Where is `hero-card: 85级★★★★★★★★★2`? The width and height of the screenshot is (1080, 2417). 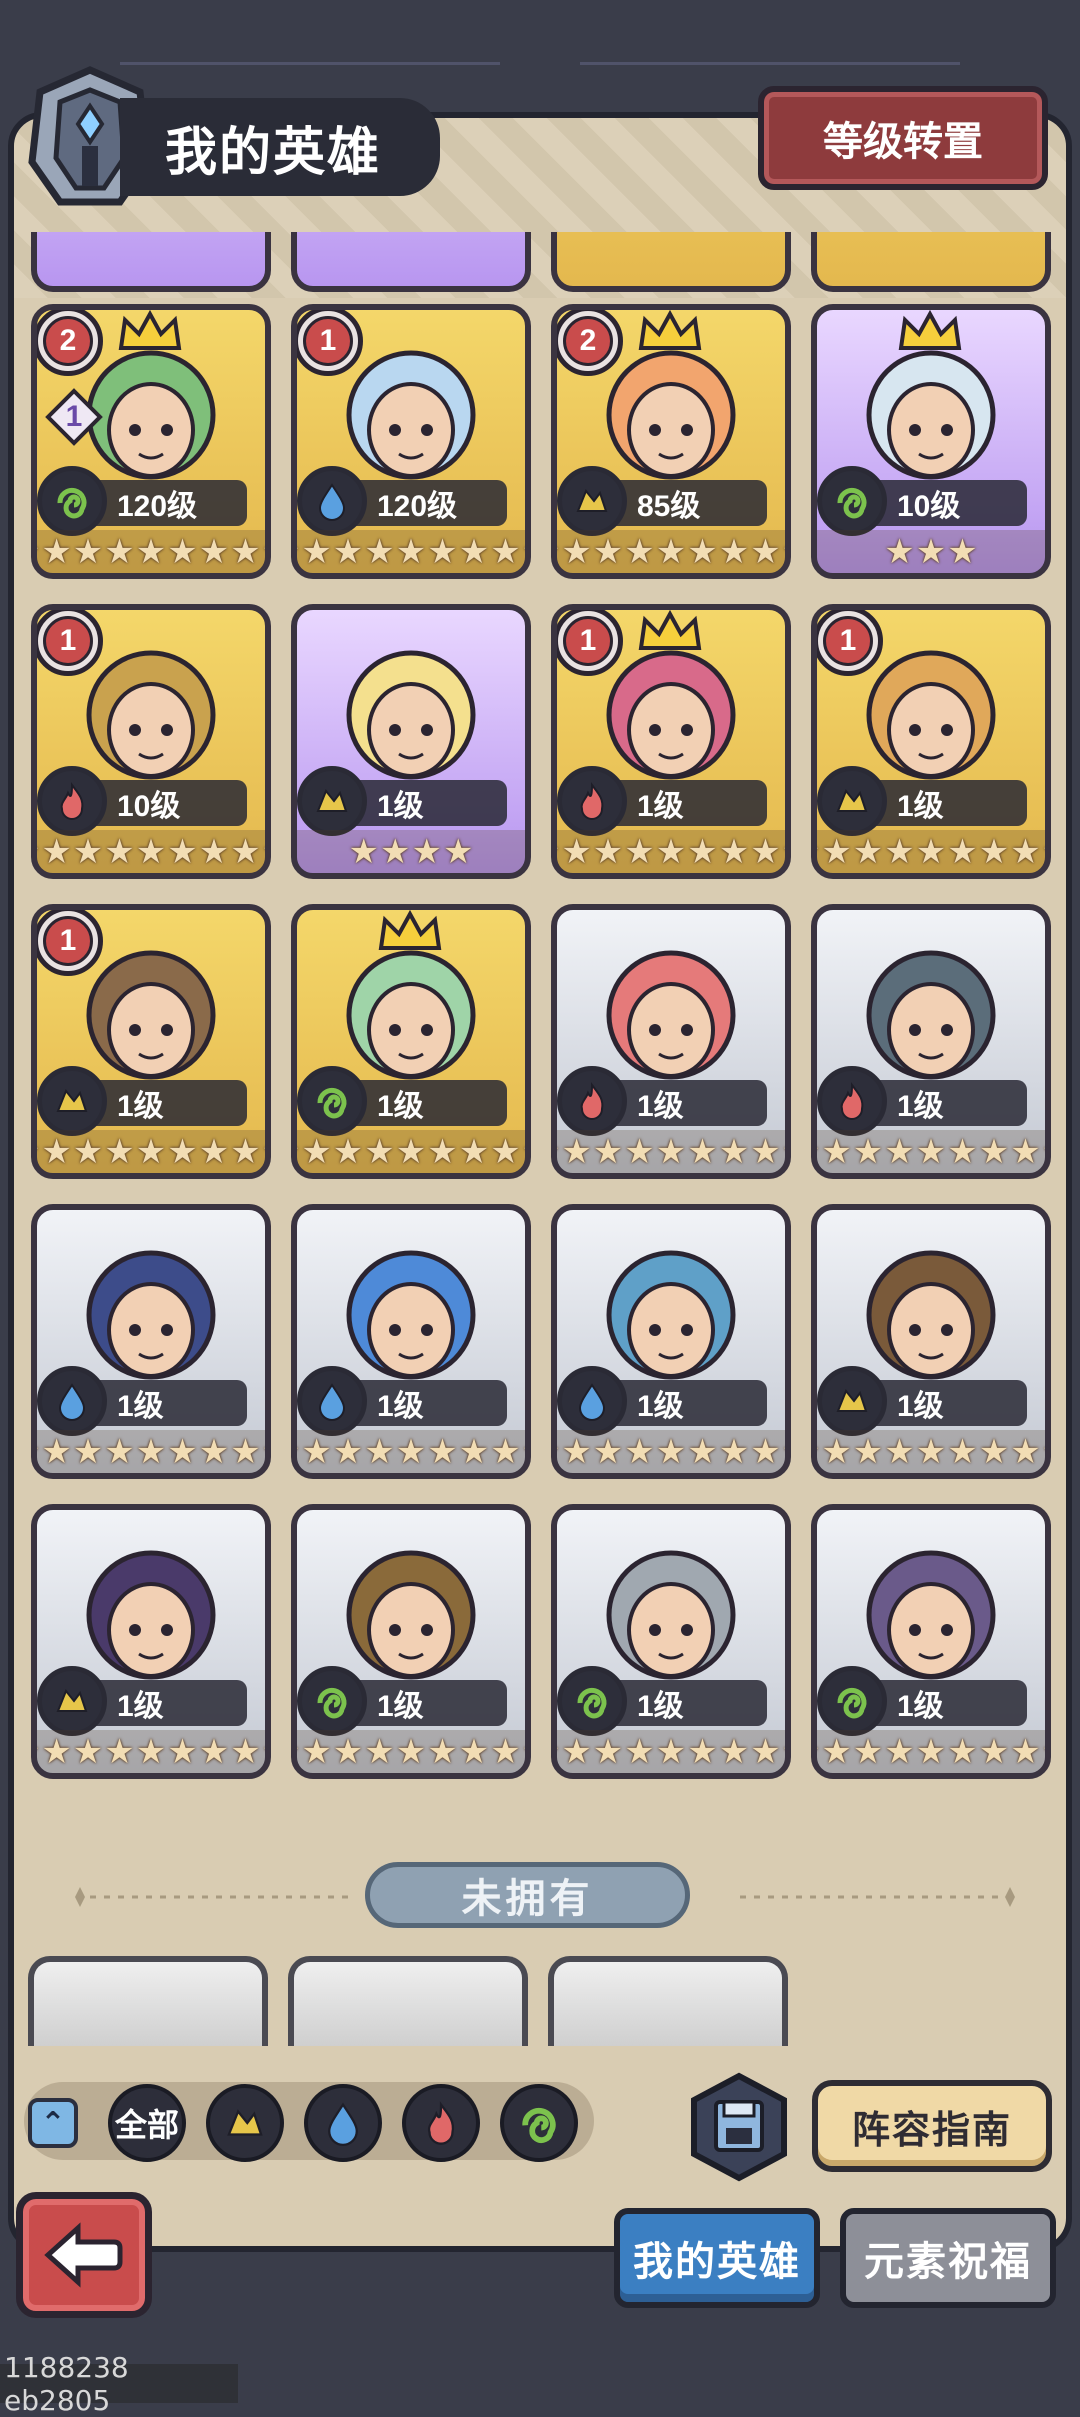 hero-card: 85级★★★★★★★★★2 is located at coordinates (671, 441).